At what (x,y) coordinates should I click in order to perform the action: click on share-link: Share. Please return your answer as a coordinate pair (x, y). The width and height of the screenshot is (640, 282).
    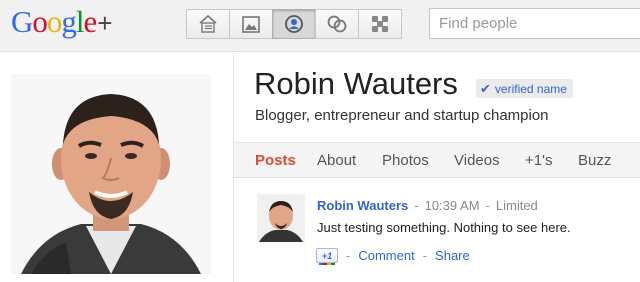
    Looking at the image, I should click on (452, 255).